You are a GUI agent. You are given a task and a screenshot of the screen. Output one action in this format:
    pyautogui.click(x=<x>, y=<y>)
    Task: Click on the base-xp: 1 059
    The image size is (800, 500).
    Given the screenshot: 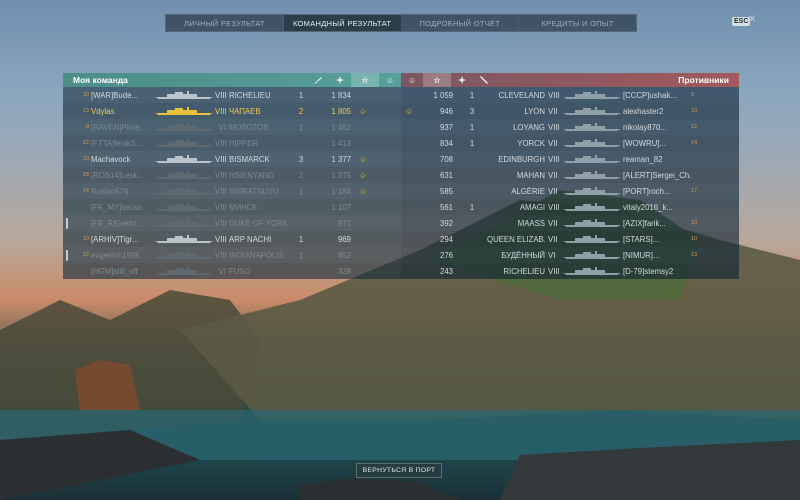 What is the action you would take?
    pyautogui.click(x=443, y=95)
    